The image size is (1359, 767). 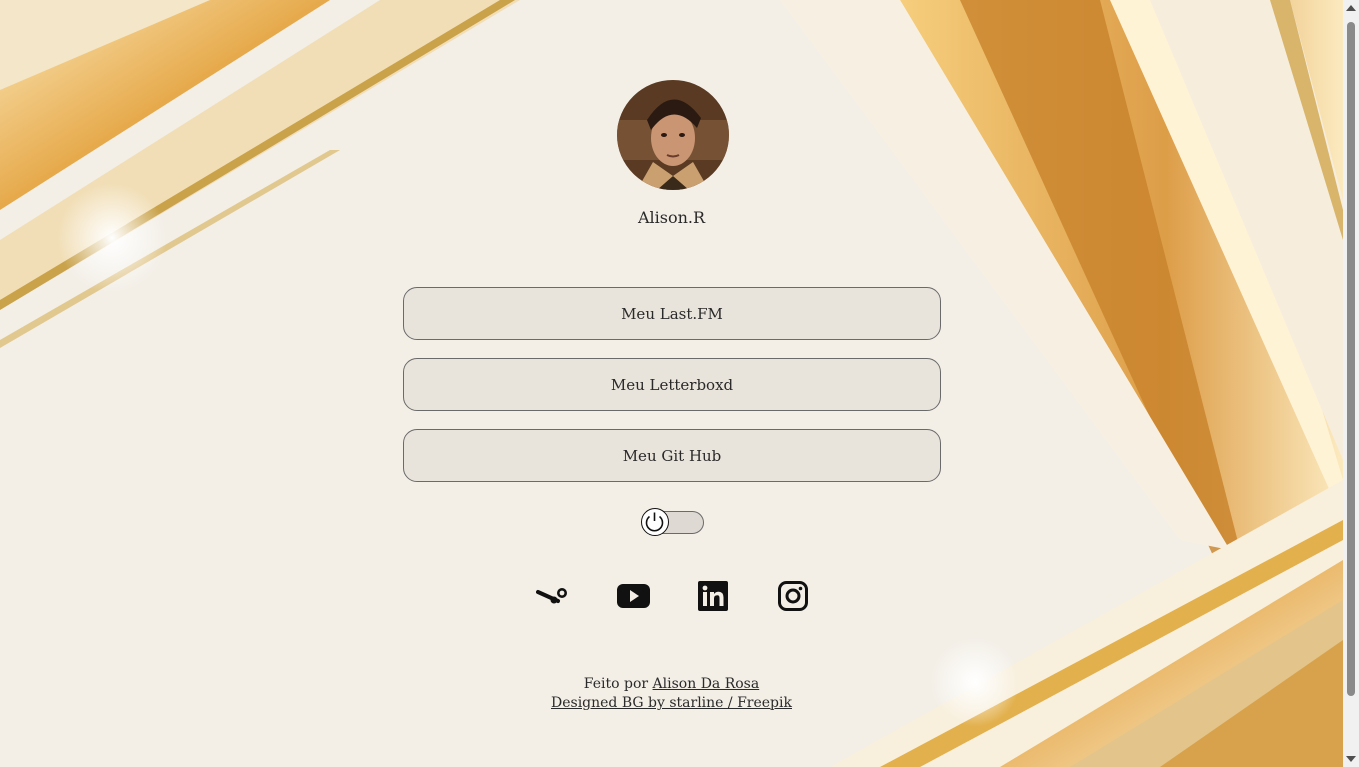 I want to click on letterboxd-link-button: Meu Letterboxd, so click(x=672, y=384).